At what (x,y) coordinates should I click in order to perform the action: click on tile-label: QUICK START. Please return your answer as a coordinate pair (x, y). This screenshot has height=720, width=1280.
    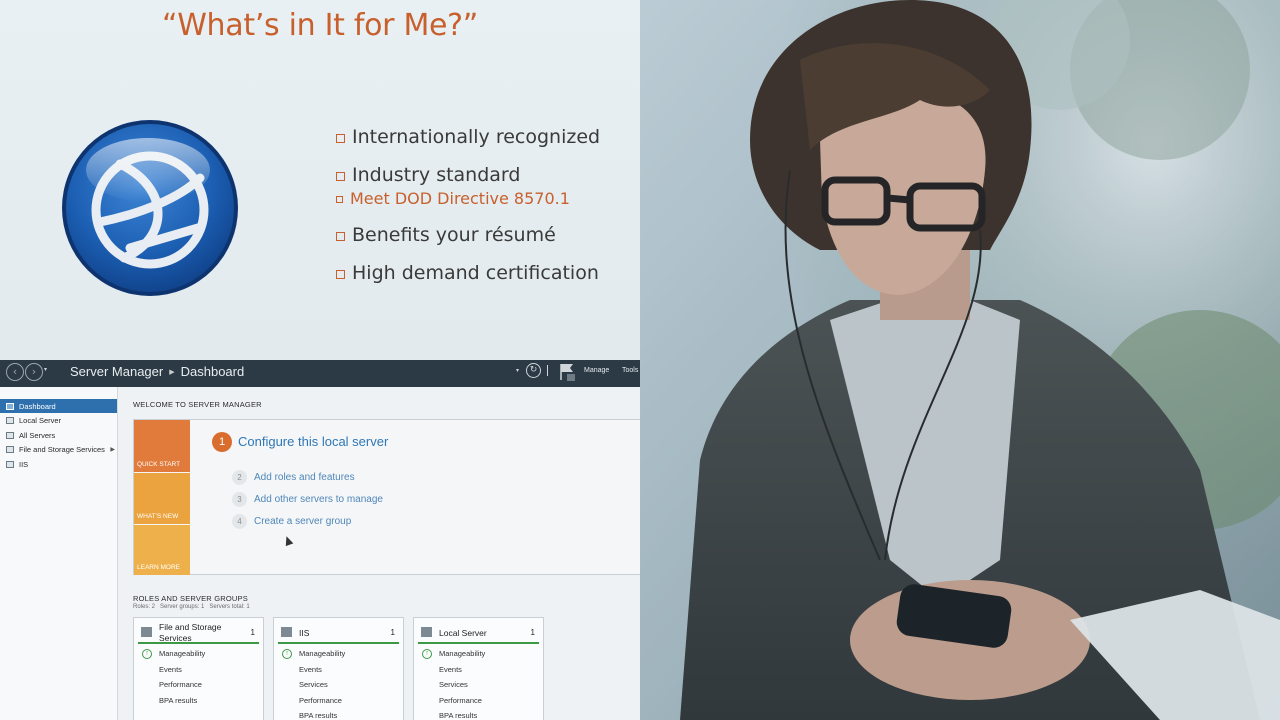
    Looking at the image, I should click on (159, 464).